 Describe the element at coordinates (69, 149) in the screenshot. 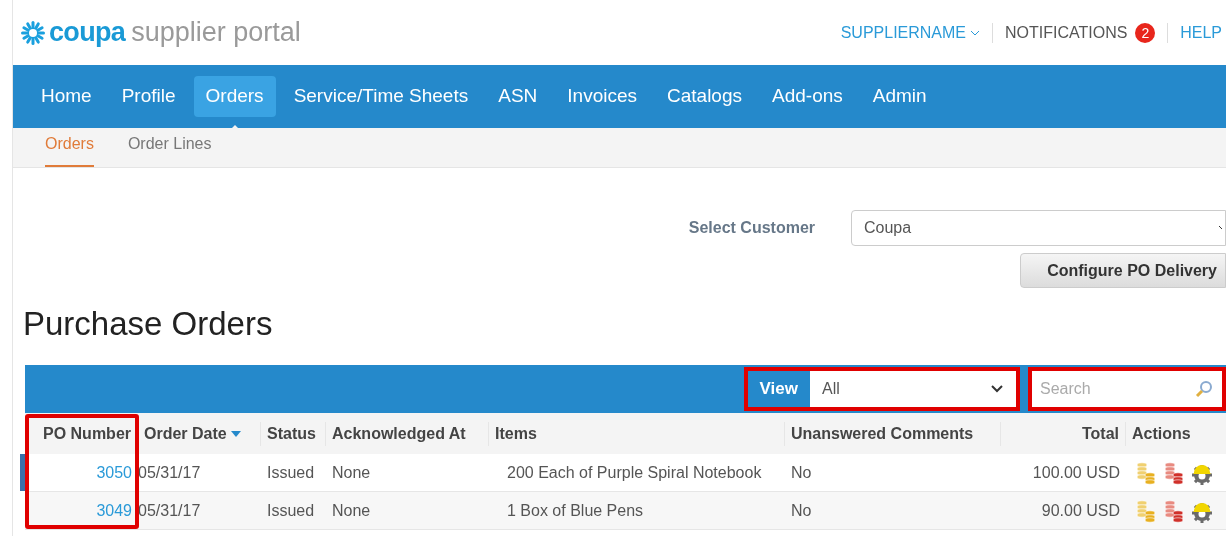

I see `sub-nav-tab: Orders` at that location.